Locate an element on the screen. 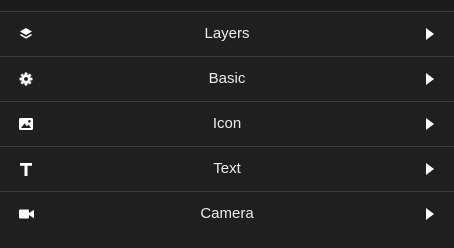 This screenshot has width=454, height=248. panel-top-strip is located at coordinates (227, 5).